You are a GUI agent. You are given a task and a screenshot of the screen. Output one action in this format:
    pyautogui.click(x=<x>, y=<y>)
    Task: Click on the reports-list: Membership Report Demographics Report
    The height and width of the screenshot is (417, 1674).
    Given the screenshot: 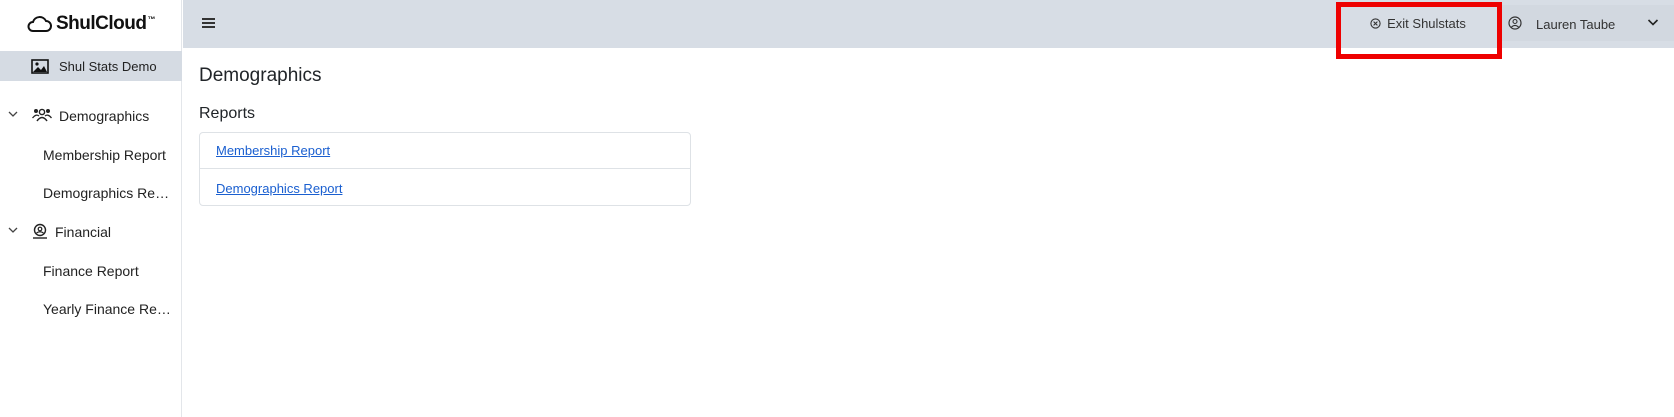 What is the action you would take?
    pyautogui.click(x=445, y=169)
    